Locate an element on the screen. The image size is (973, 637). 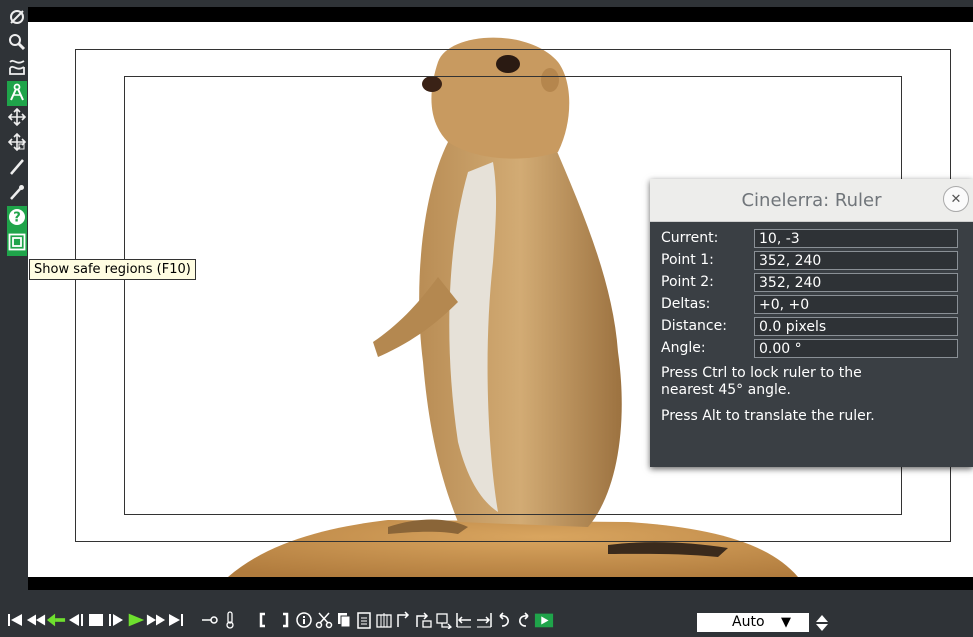
rewind-start-button is located at coordinates (16, 622).